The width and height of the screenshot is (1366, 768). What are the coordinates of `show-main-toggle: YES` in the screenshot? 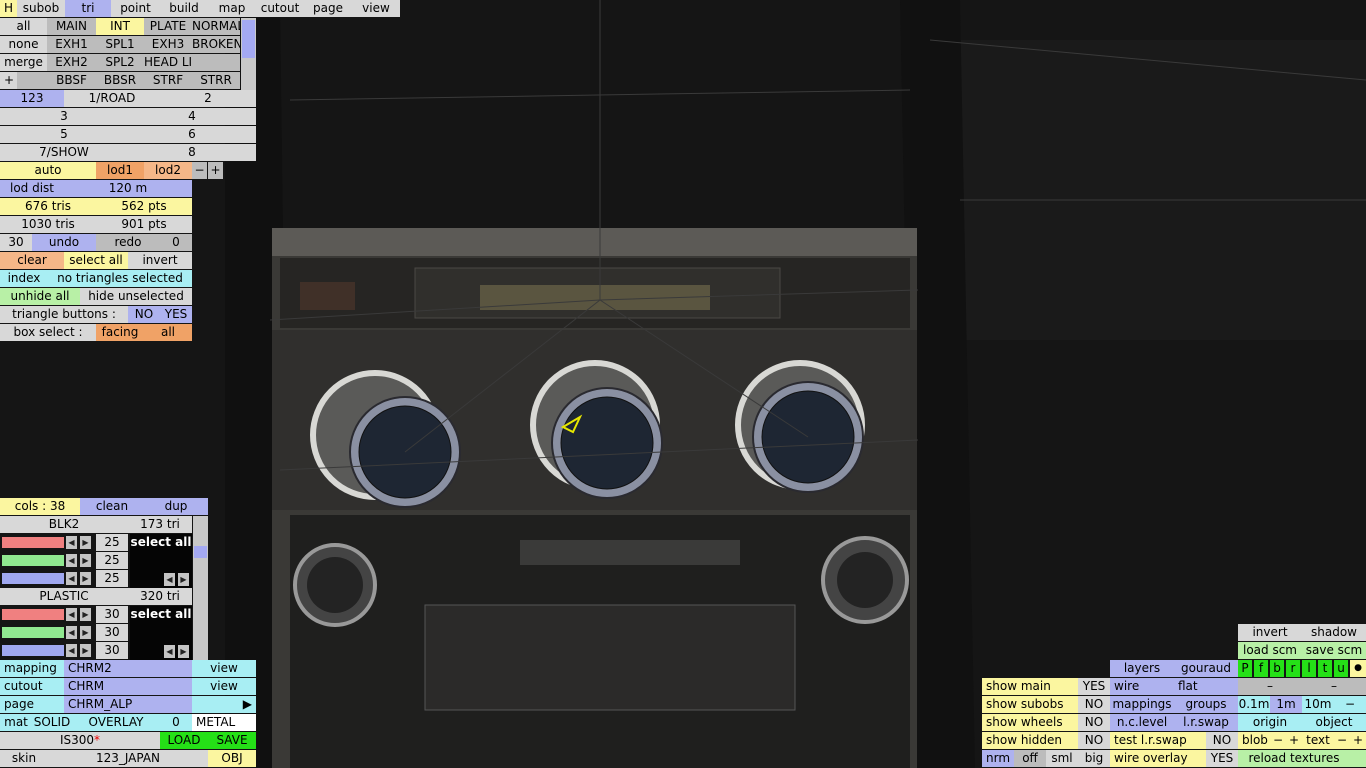 It's located at (1094, 686).